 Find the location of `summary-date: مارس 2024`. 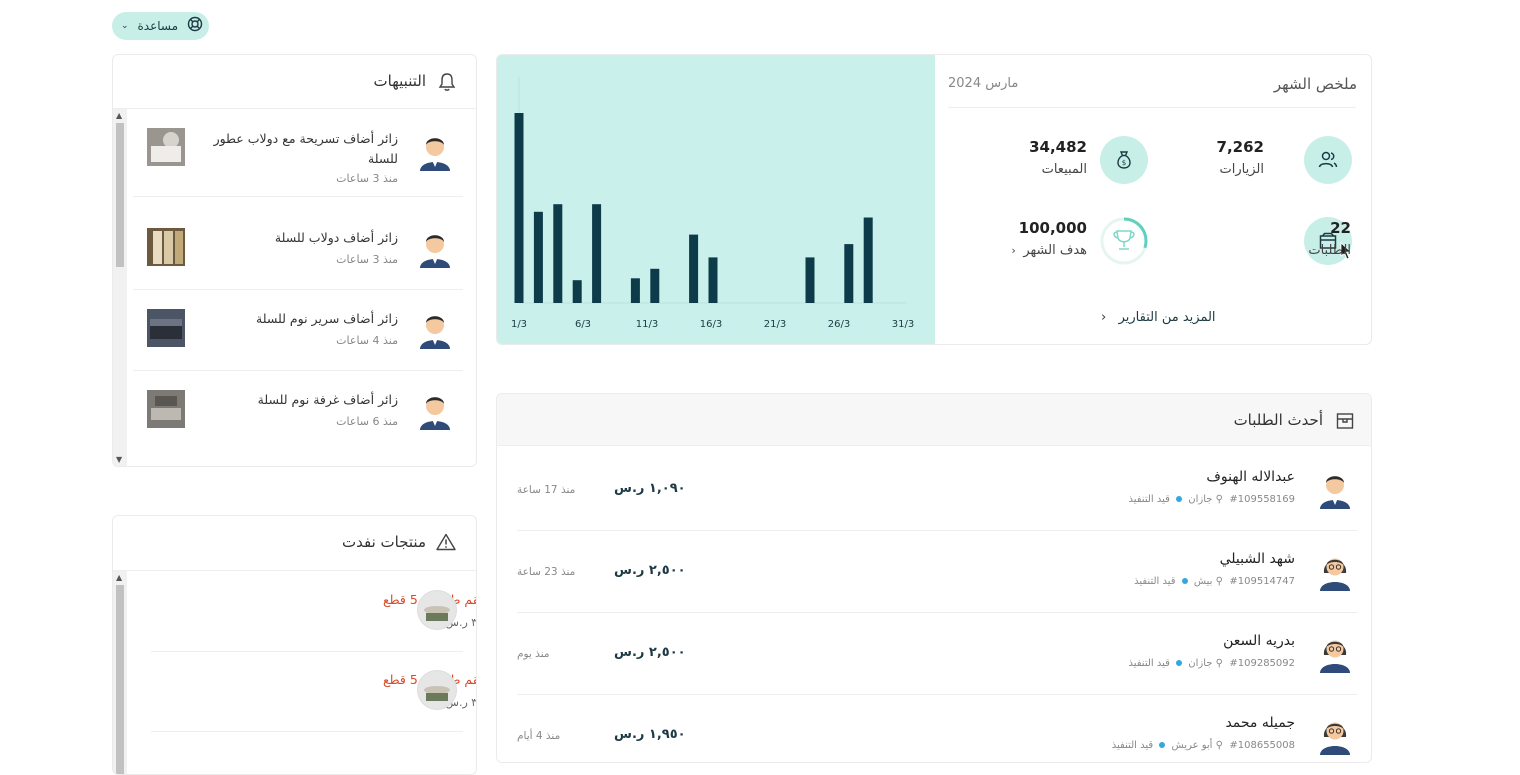

summary-date: مارس 2024 is located at coordinates (983, 83).